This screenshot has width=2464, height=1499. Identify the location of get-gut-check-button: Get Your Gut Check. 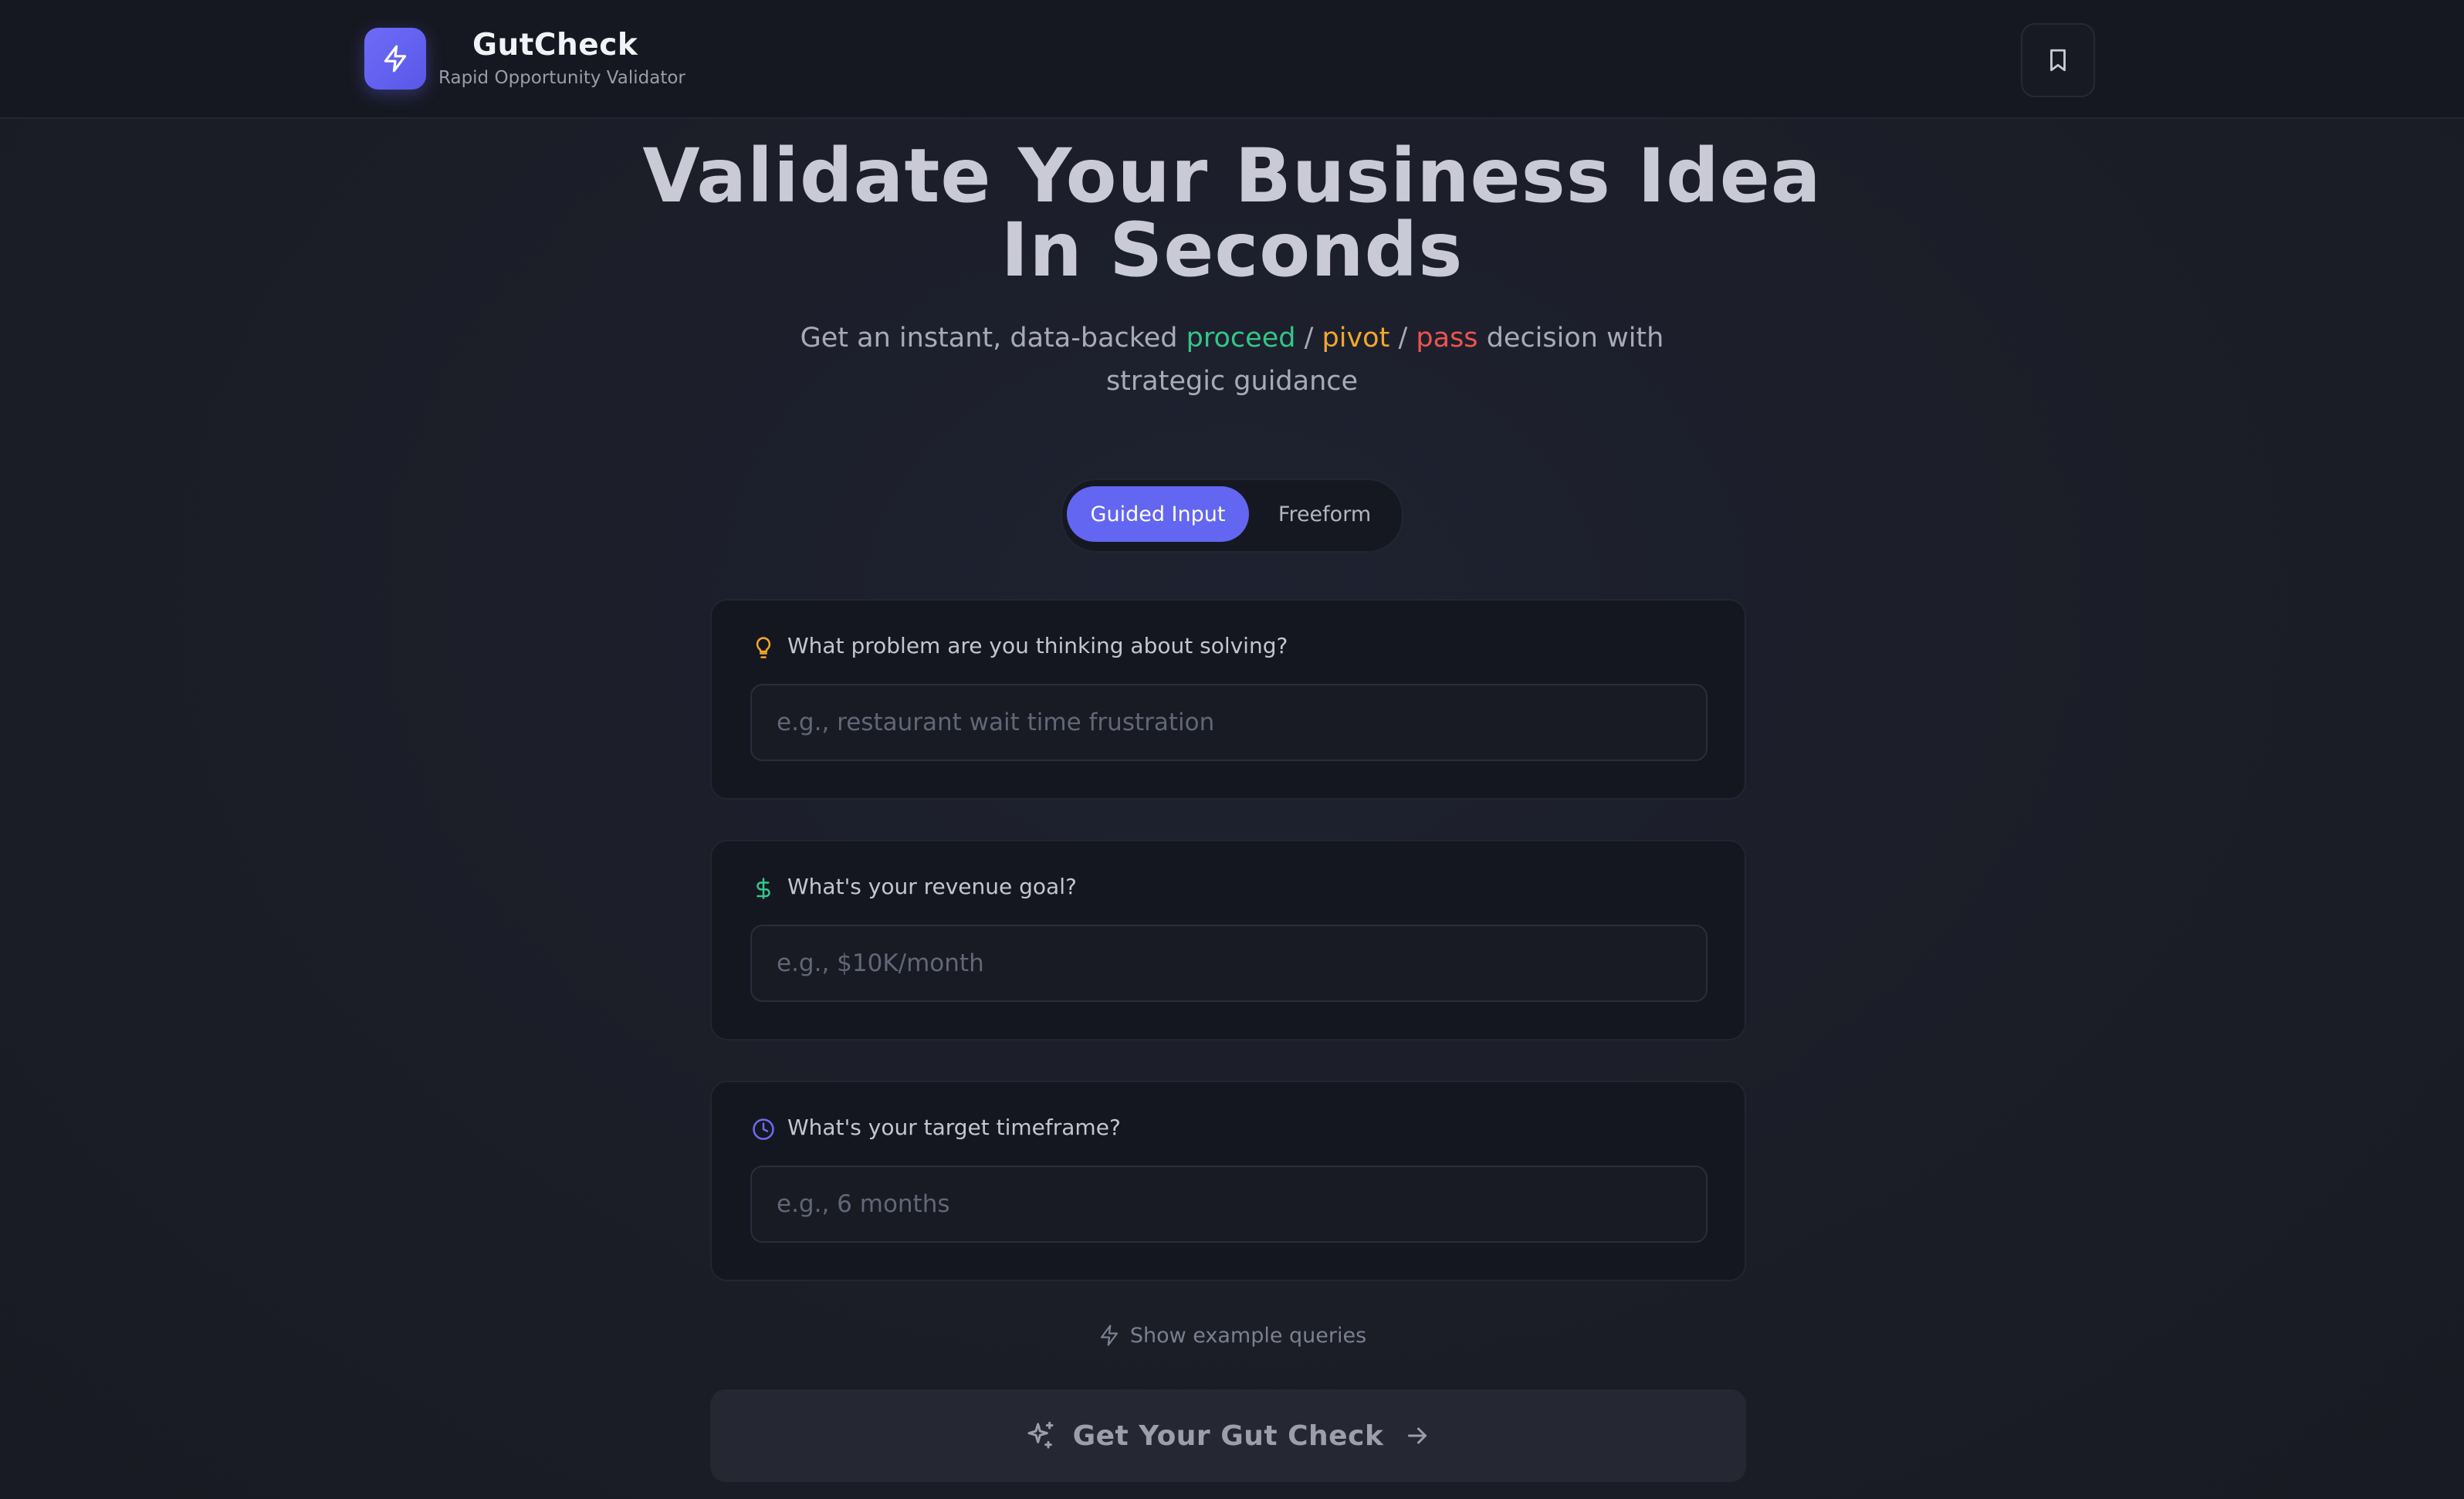
(1228, 1436).